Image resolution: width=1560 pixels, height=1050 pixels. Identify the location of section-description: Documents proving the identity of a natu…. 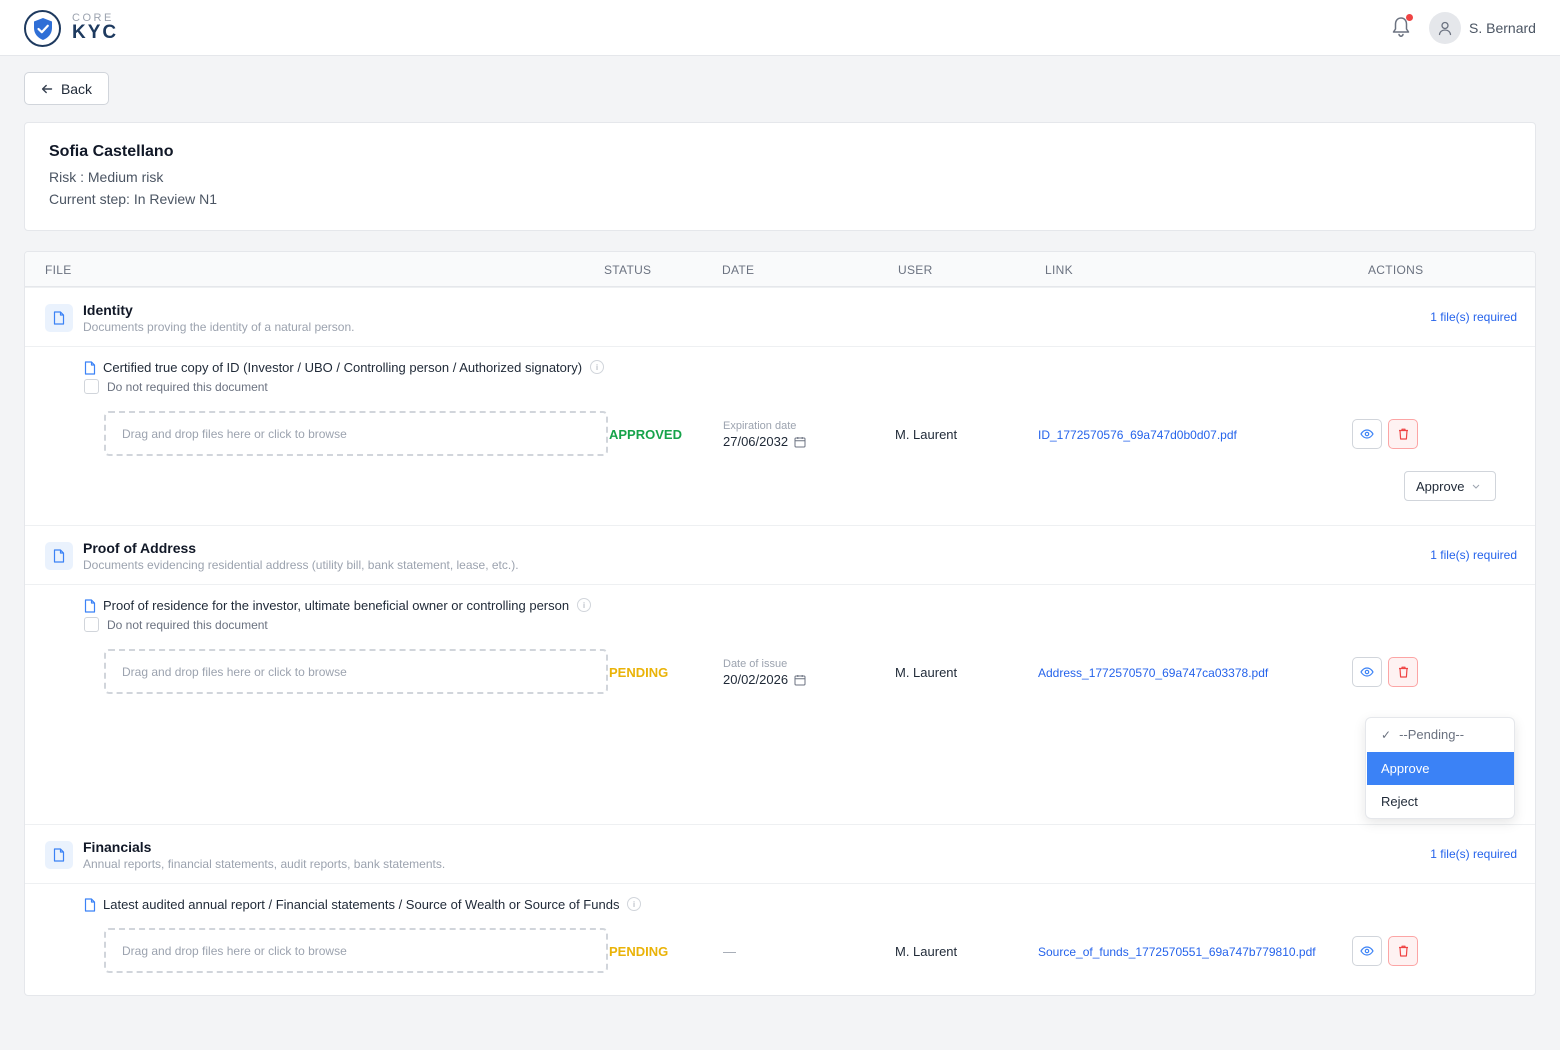
(219, 327).